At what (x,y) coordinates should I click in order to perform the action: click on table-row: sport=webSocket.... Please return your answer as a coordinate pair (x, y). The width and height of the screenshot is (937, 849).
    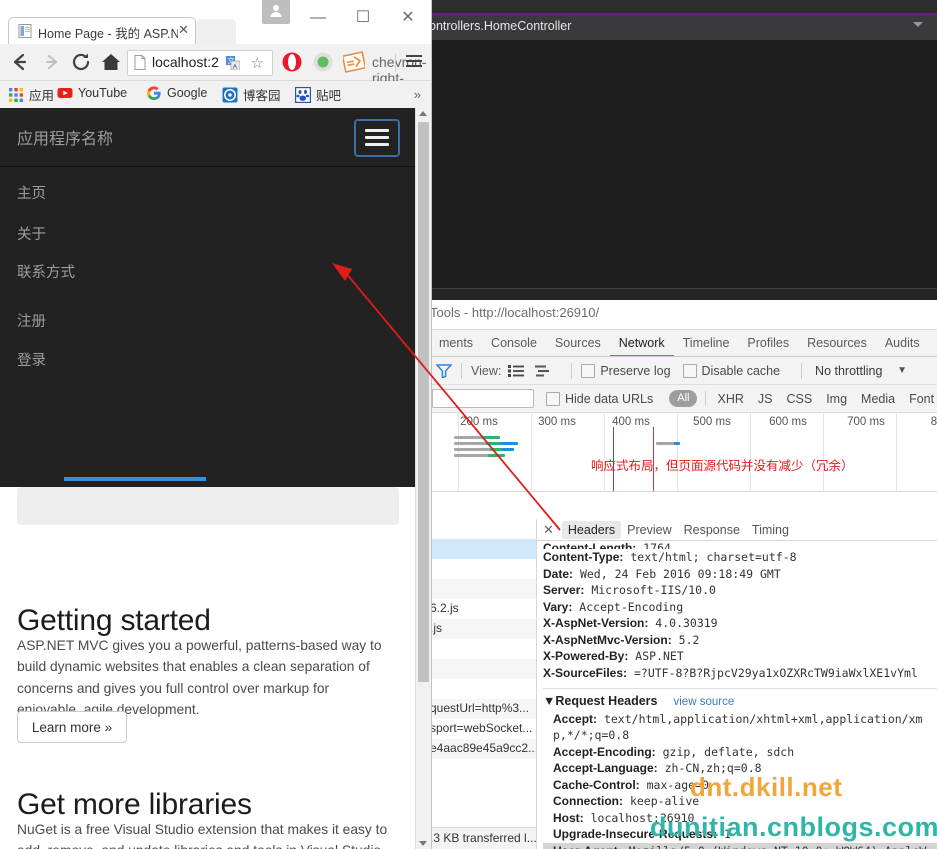
    Looking at the image, I should click on (481, 729).